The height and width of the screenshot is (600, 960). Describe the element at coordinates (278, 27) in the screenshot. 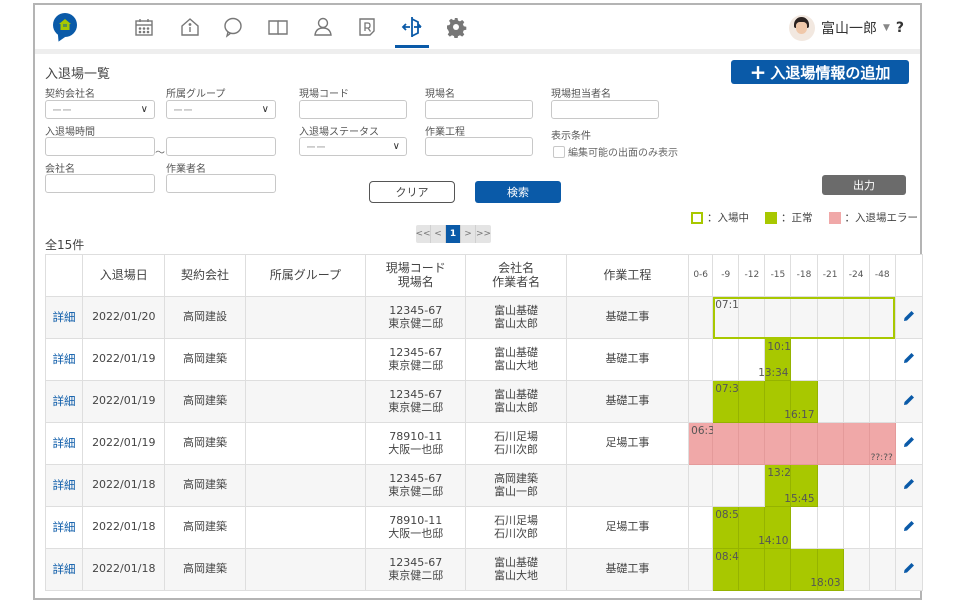

I see `book-icon` at that location.